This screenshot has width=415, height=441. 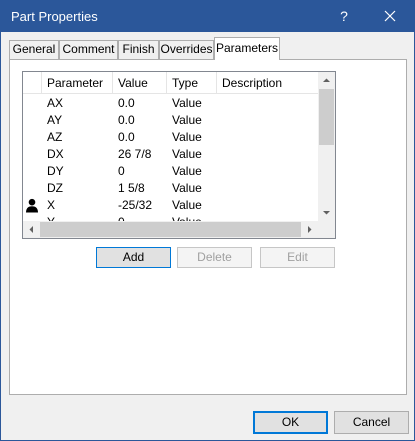 What do you see at coordinates (344, 16) in the screenshot?
I see `help-button: ?` at bounding box center [344, 16].